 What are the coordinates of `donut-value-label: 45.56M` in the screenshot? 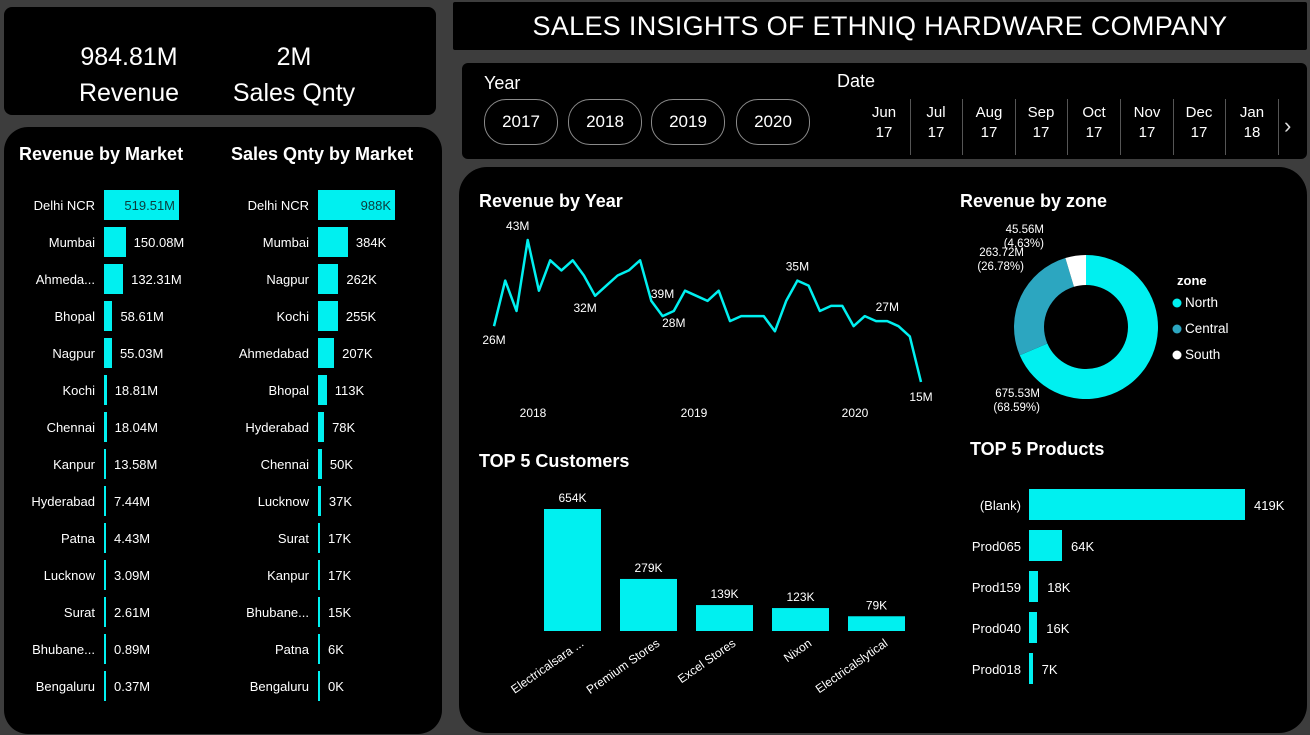 It's located at (1025, 230).